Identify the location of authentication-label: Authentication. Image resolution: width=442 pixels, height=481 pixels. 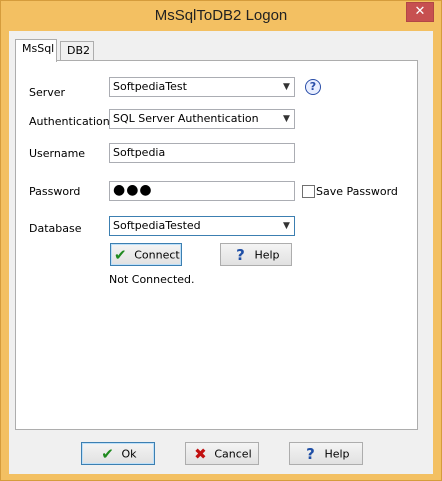
(69, 121).